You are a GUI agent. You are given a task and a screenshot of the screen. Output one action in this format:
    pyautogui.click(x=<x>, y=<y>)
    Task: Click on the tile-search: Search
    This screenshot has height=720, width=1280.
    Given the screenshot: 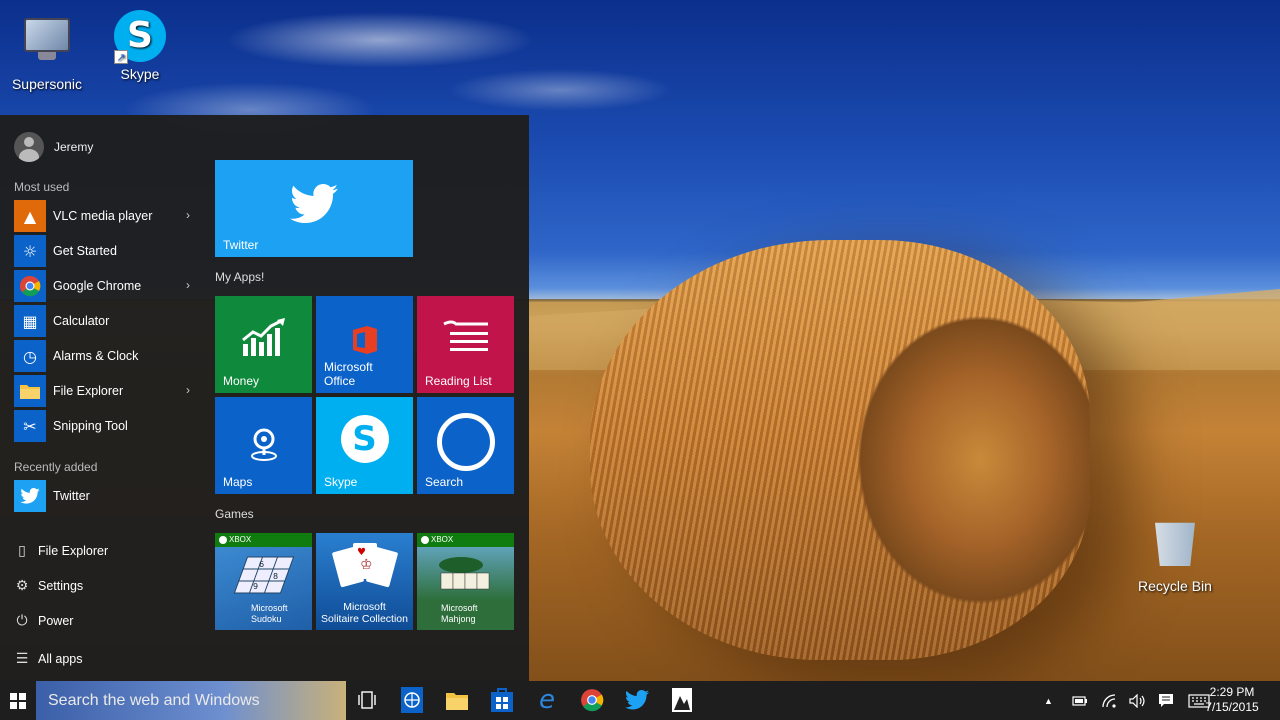 What is the action you would take?
    pyautogui.click(x=465, y=445)
    